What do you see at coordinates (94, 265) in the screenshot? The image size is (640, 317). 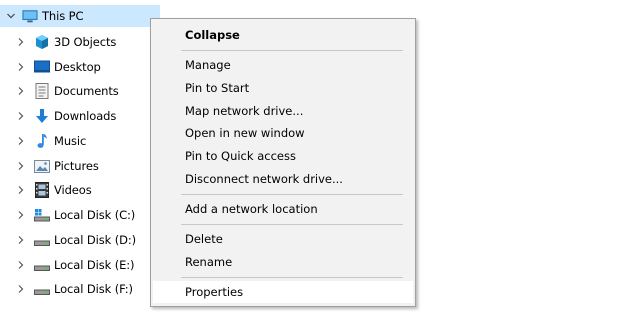 I see `tree-item-label: Local Disk (E:)` at bounding box center [94, 265].